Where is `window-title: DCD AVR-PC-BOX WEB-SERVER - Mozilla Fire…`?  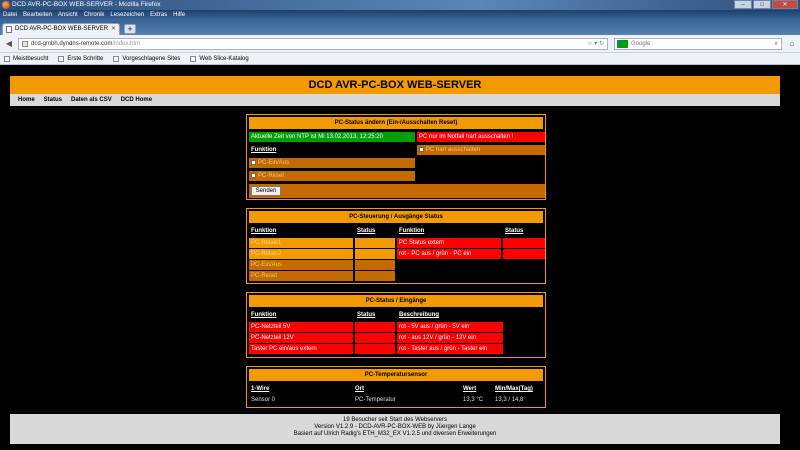 window-title: DCD AVR-PC-BOX WEB-SERVER - Mozilla Fire… is located at coordinates (86, 4).